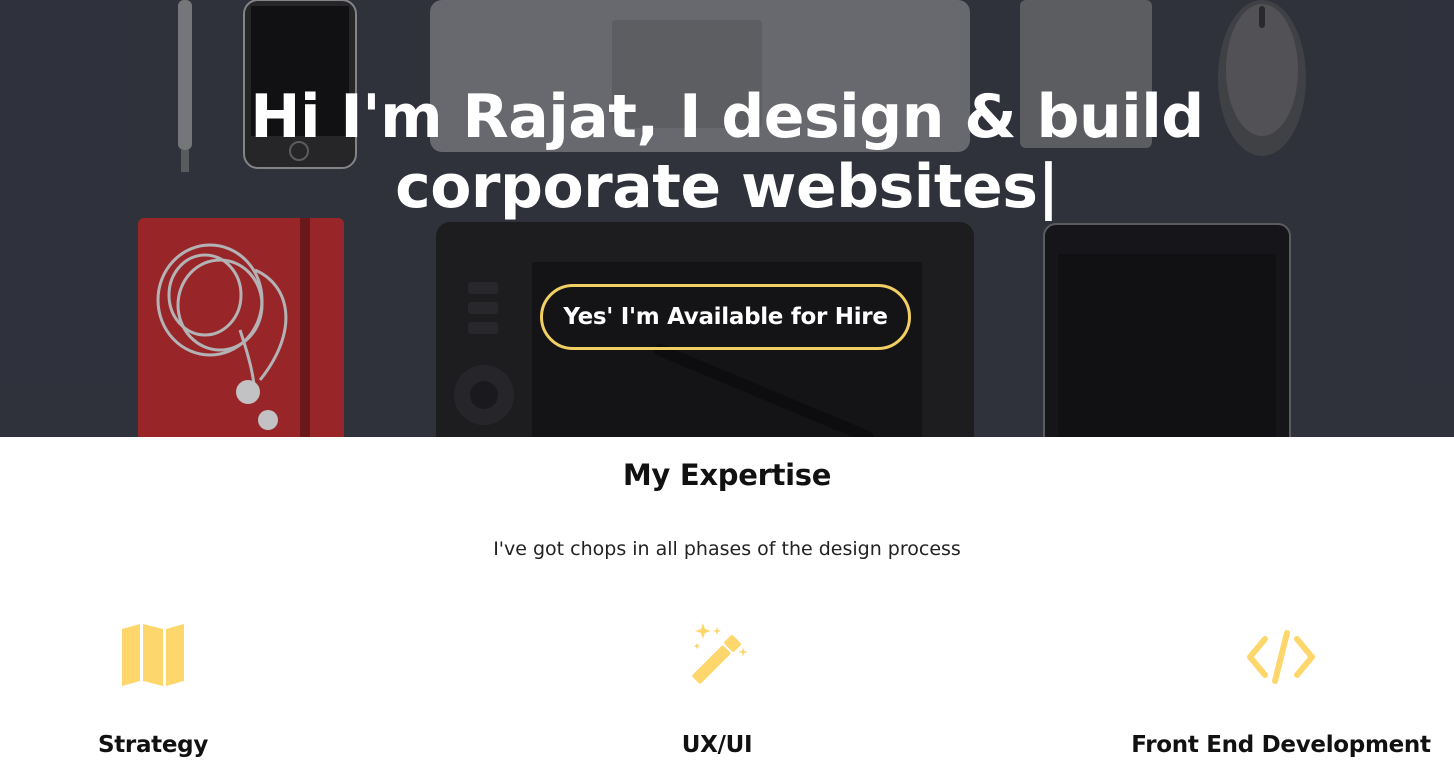  What do you see at coordinates (716, 187) in the screenshot?
I see `hero-title-typed-text: corporate websites` at bounding box center [716, 187].